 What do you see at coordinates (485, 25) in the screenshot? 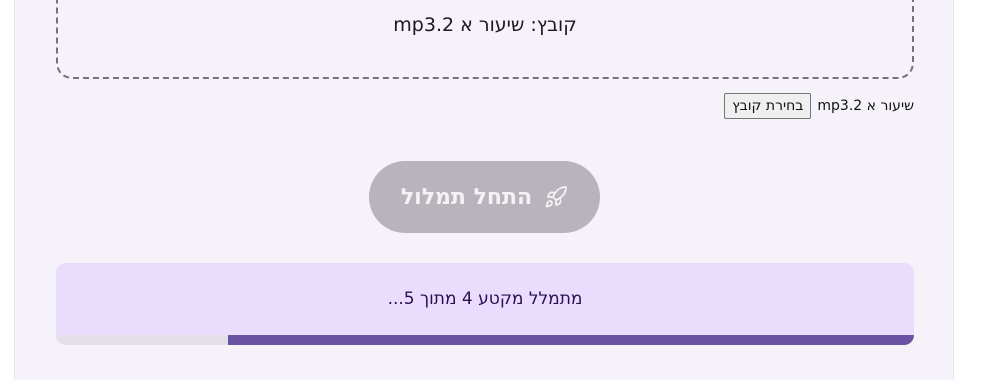
I see `dropzone-file-label: קובץ: שיעור א mp3.2` at bounding box center [485, 25].